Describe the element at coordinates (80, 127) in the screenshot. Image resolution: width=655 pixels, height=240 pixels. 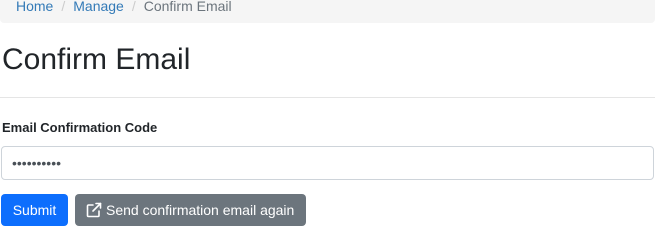
I see `code-field-label: Email Confirmation Code` at that location.